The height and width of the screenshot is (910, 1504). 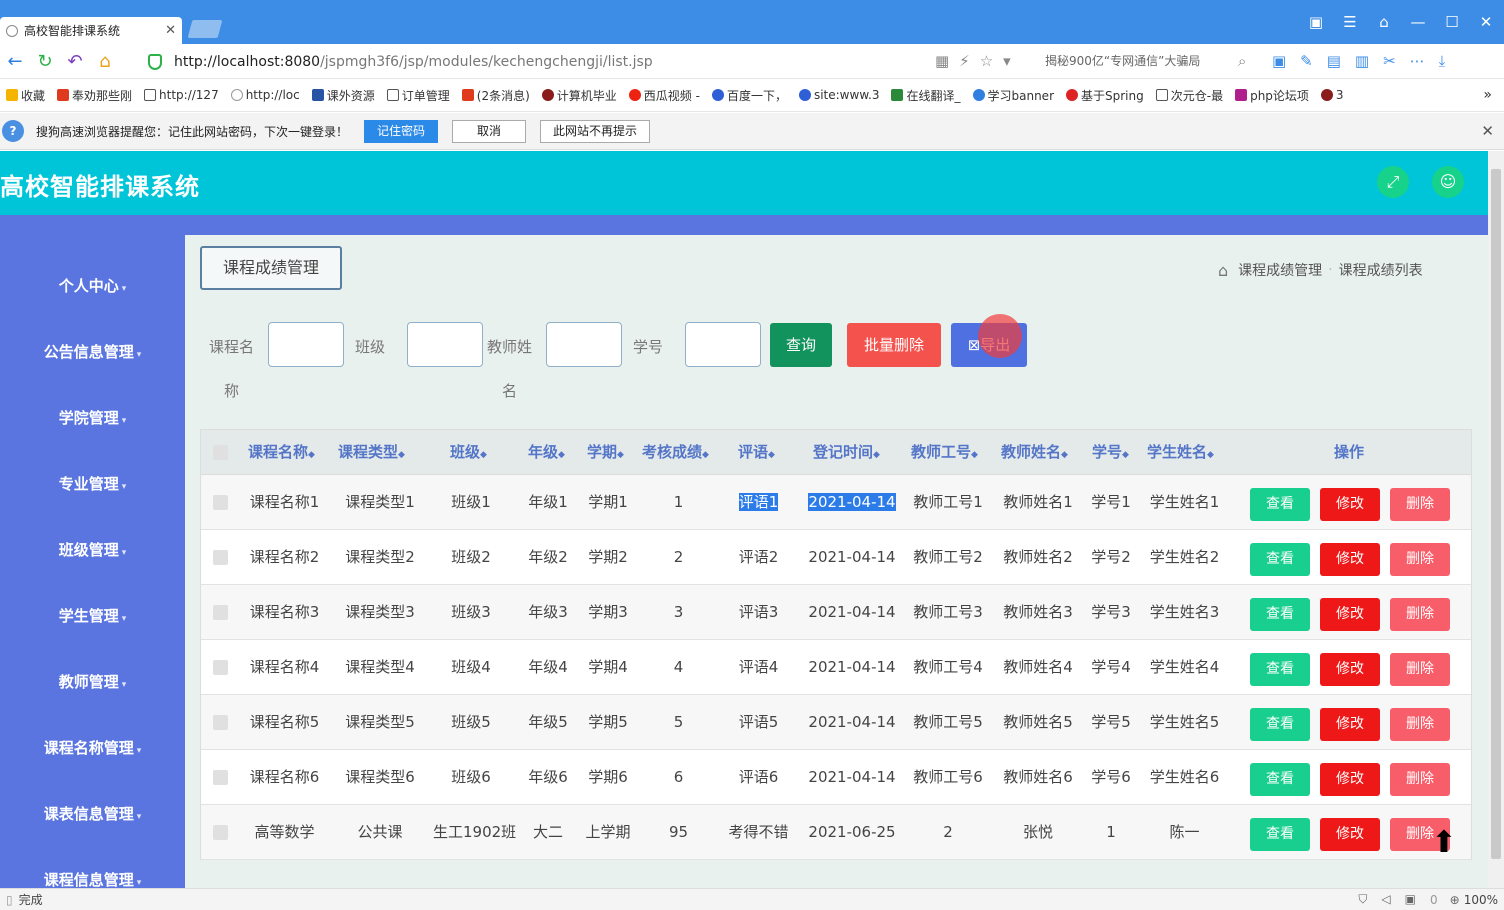 What do you see at coordinates (756, 452) in the screenshot?
I see `column-header: 评语◆` at bounding box center [756, 452].